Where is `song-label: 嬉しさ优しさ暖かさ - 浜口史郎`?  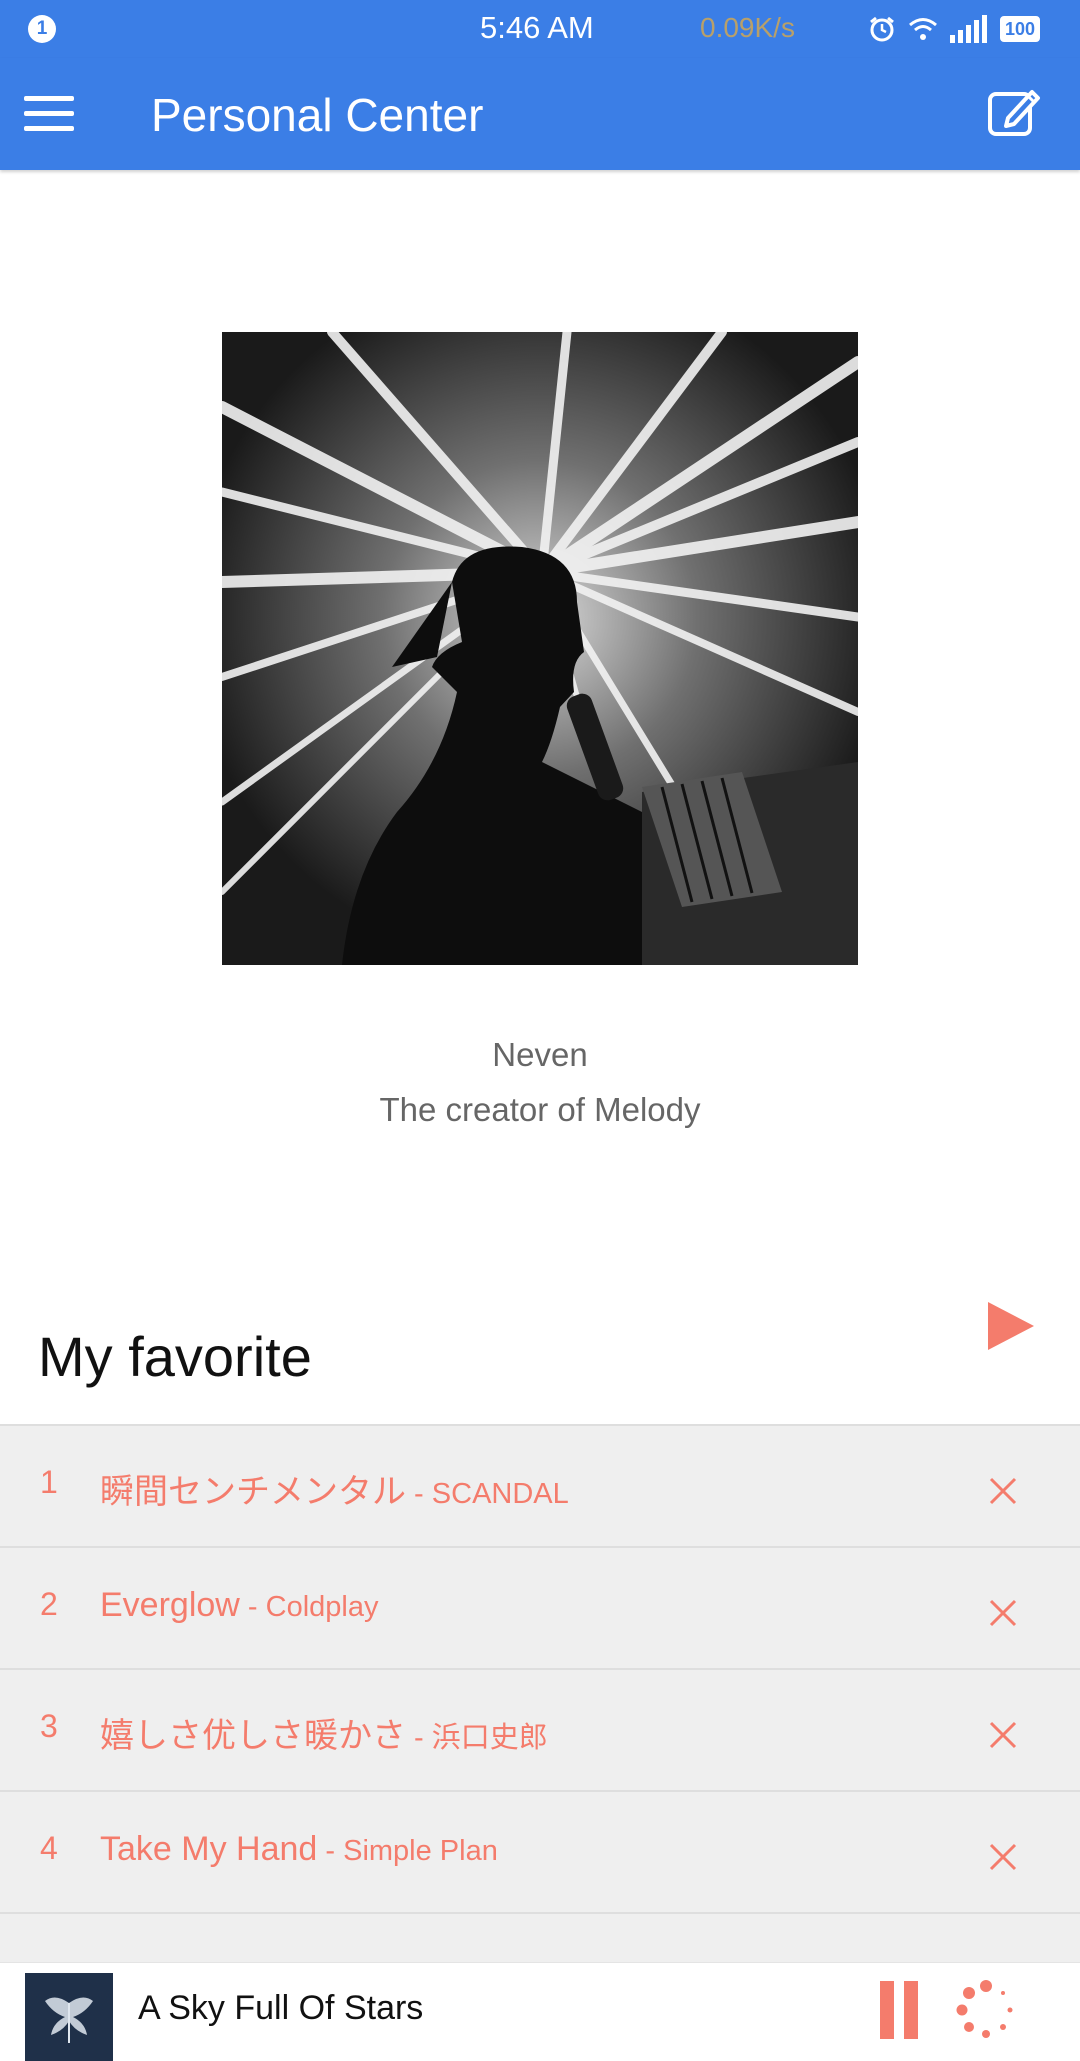
song-label: 嬉しさ优しさ暖かさ - 浜口史郎 is located at coordinates (324, 1732).